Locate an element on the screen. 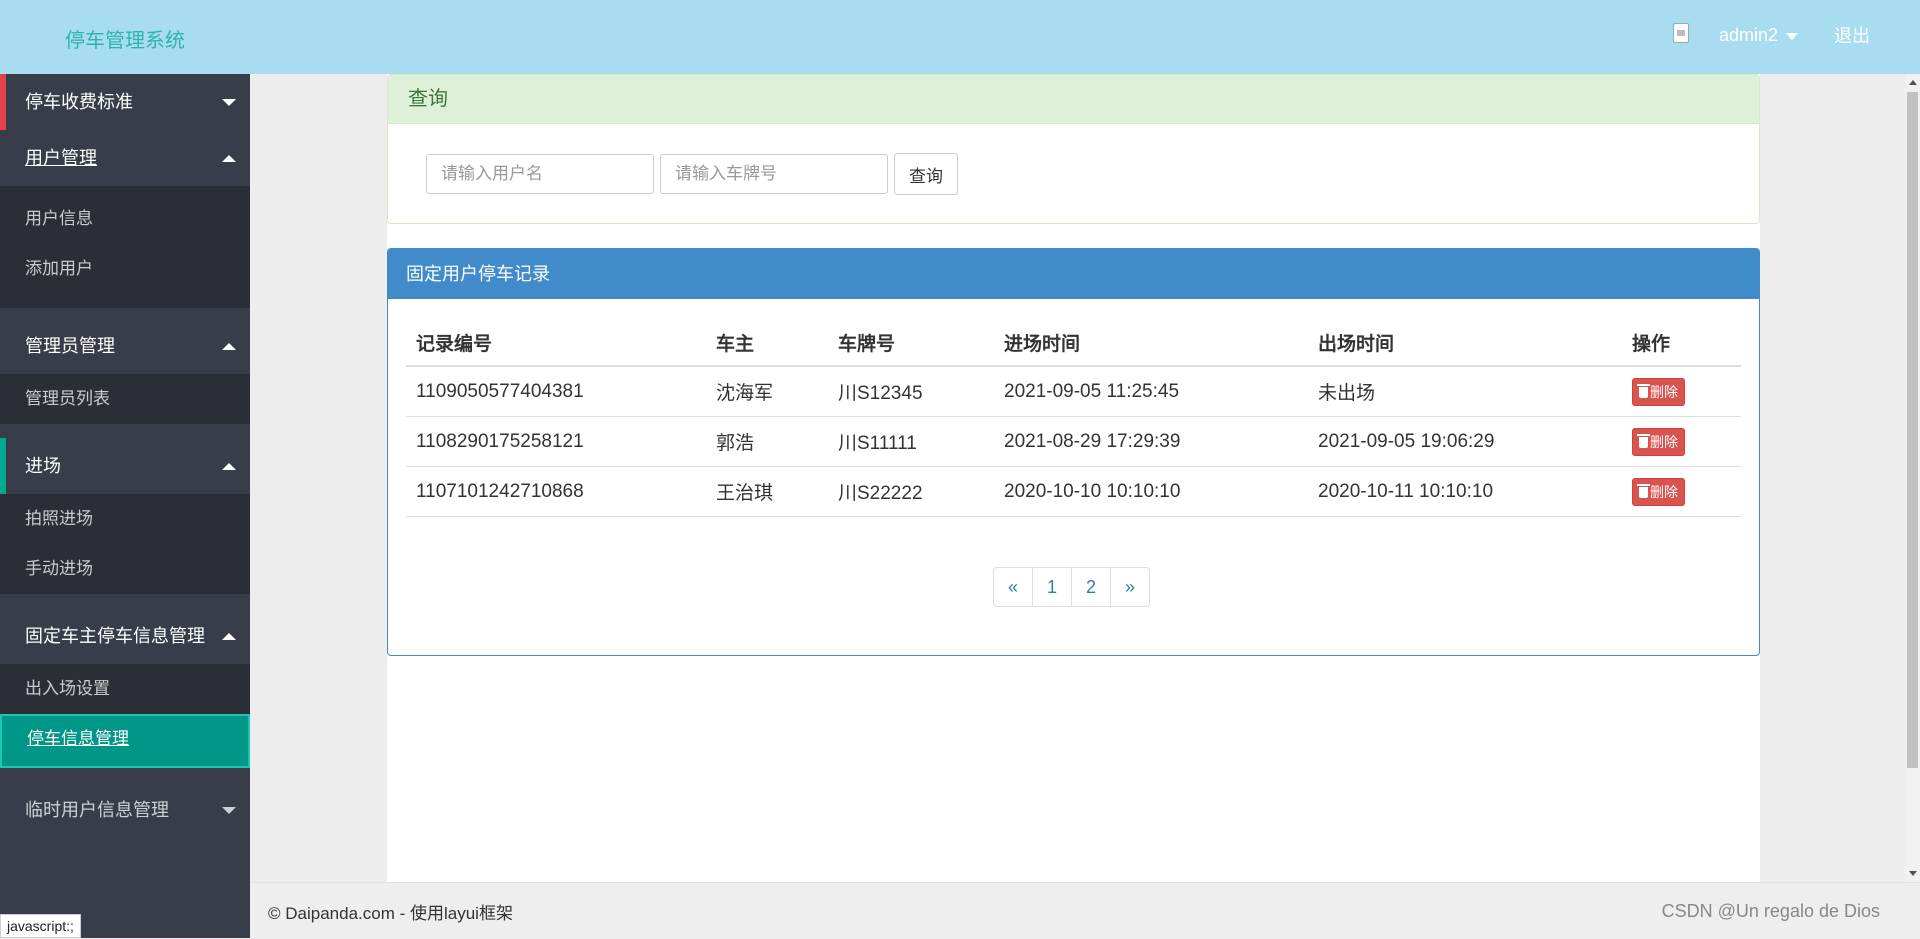 The image size is (1920, 939). username-label: admin2 is located at coordinates (1748, 34).